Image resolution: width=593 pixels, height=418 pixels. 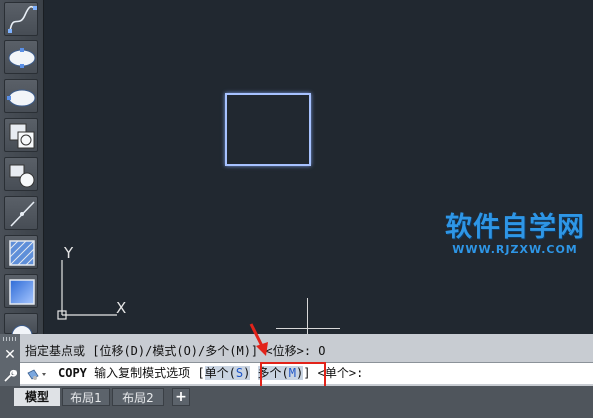 I want to click on make-block-icon, so click(x=22, y=176).